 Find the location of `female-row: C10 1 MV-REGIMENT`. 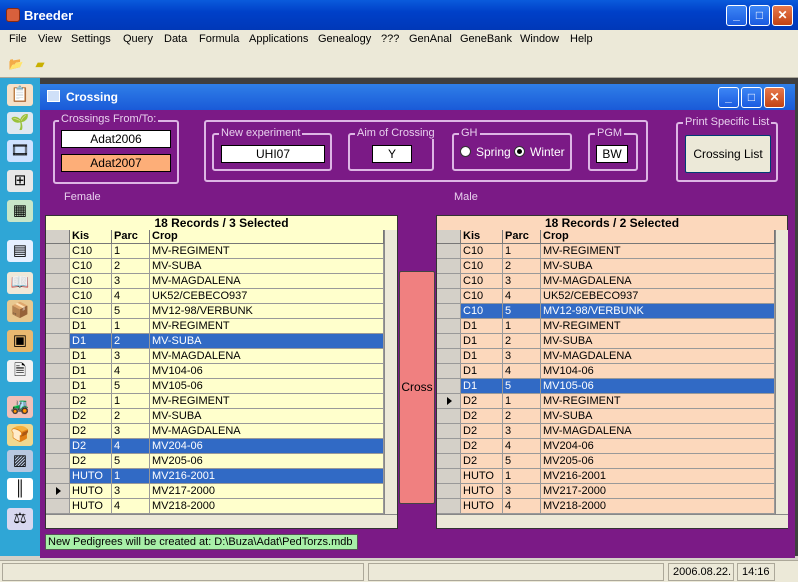

female-row: C10 1 MV-REGIMENT is located at coordinates (215, 251).